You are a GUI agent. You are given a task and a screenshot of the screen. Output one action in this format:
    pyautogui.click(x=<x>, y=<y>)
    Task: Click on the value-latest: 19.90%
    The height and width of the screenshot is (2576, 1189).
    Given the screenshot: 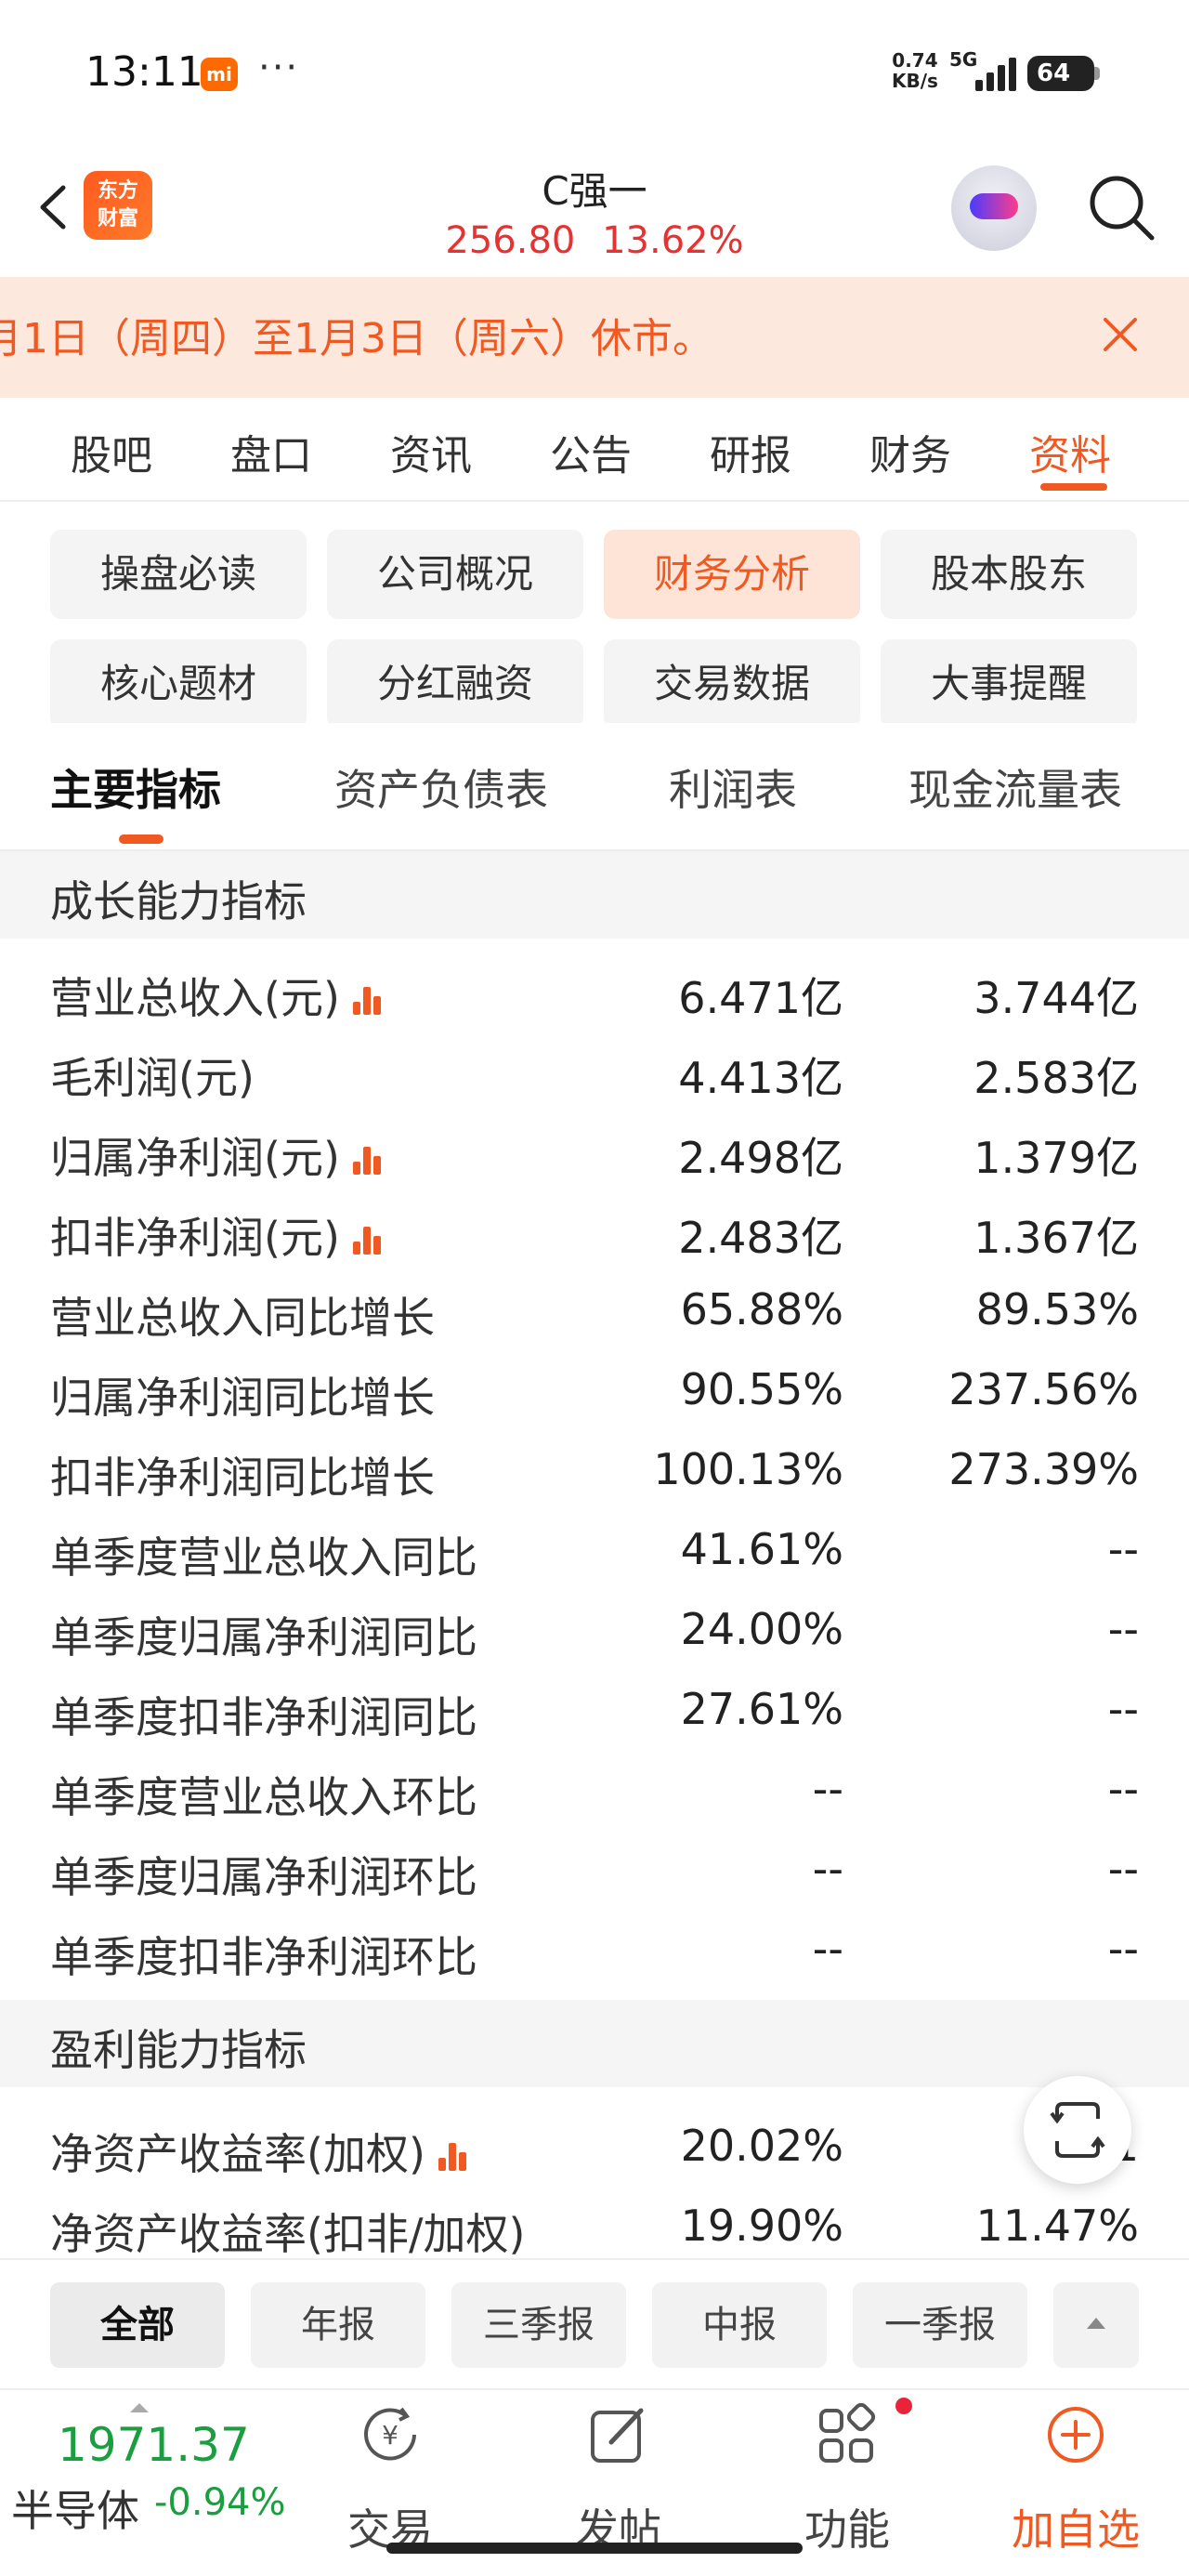 What is the action you would take?
    pyautogui.click(x=761, y=2226)
    